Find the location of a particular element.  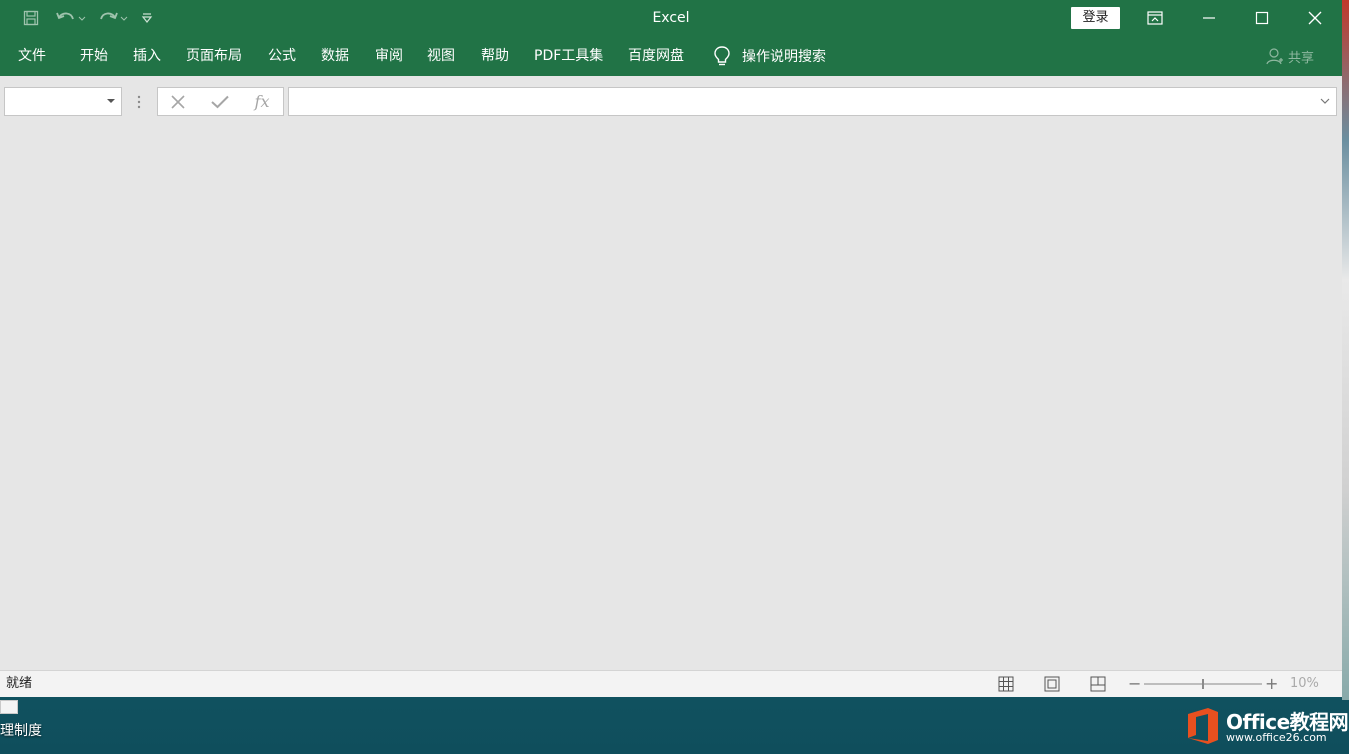

enter-button is located at coordinates (220, 101).